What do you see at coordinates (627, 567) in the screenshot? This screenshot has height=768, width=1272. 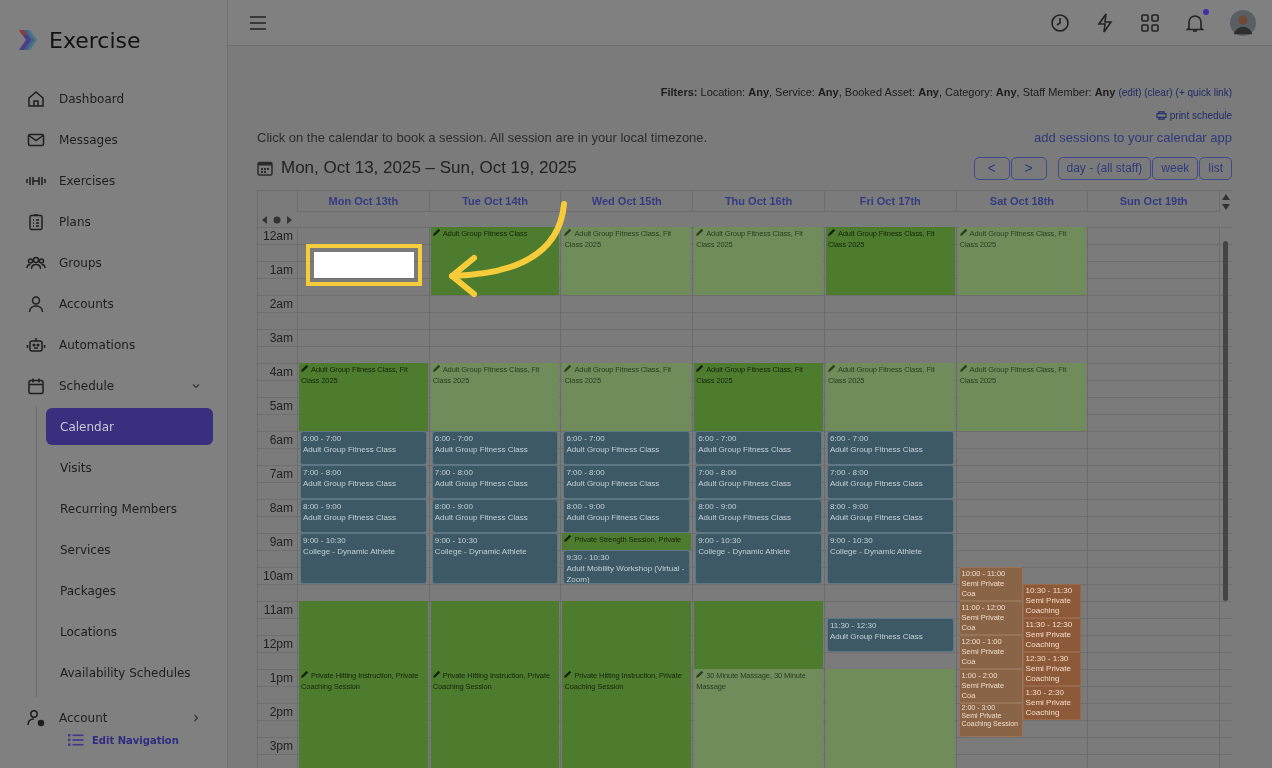 I see `calendar-event: 9:30 - 10:30 Adult Mobility Workshop (Virtual - Zoom)` at bounding box center [627, 567].